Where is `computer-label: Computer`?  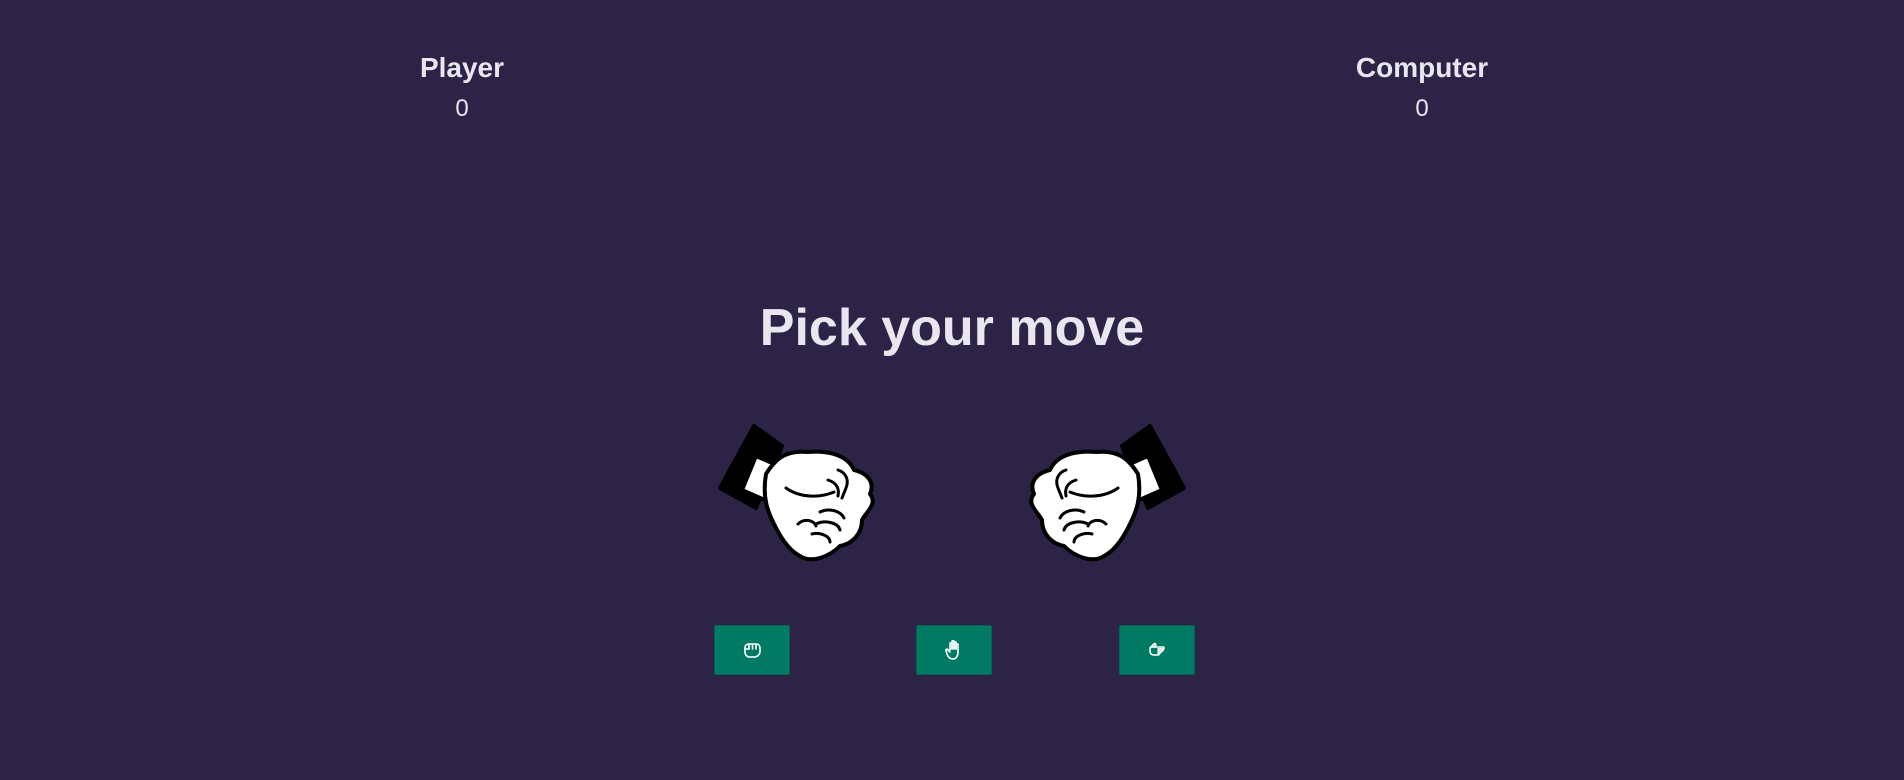 computer-label: Computer is located at coordinates (1422, 67).